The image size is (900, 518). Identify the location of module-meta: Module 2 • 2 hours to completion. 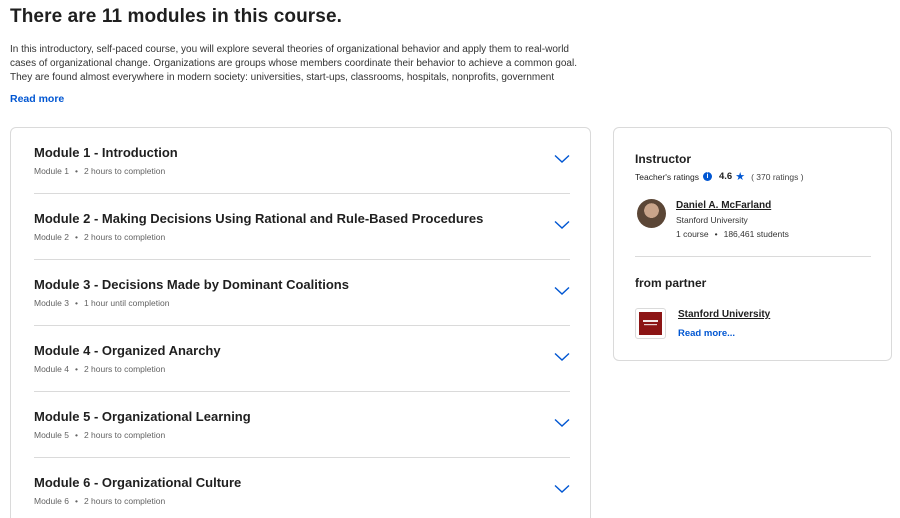
(100, 237).